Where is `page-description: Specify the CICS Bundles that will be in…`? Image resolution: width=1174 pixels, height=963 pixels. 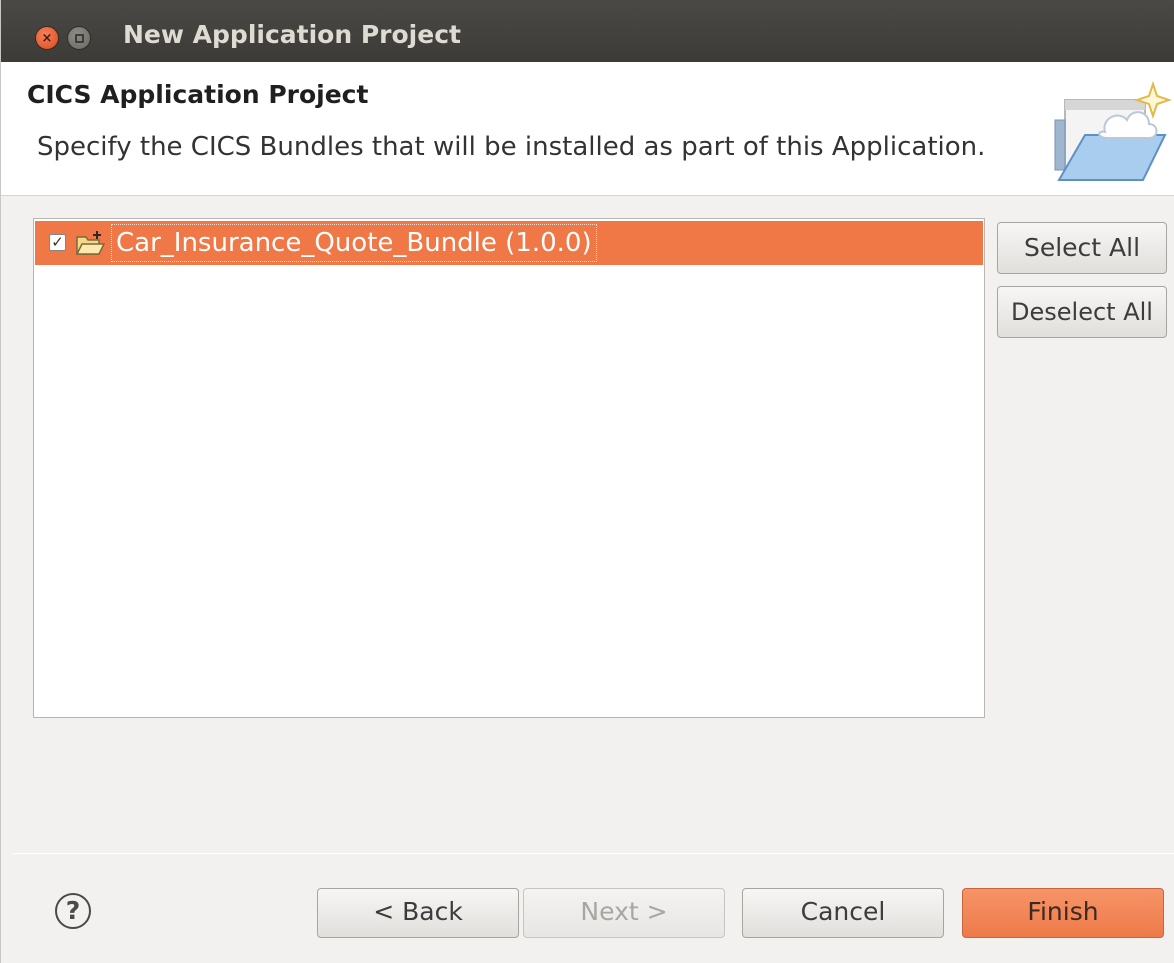
page-description: Specify the CICS Bundles that will be in… is located at coordinates (511, 147).